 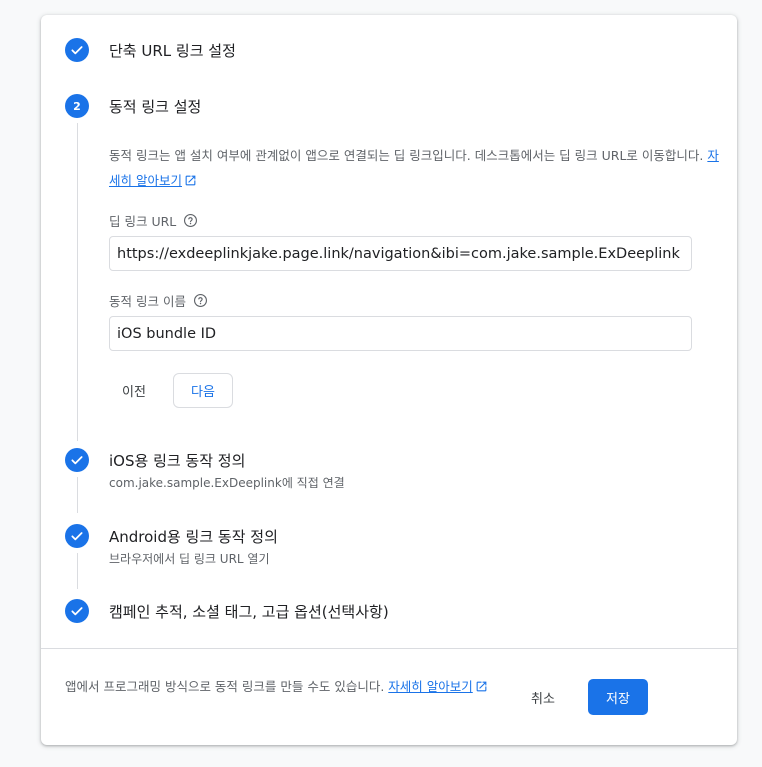 I want to click on deep-link-url-label-text: 딥 링크 URL, so click(x=143, y=221).